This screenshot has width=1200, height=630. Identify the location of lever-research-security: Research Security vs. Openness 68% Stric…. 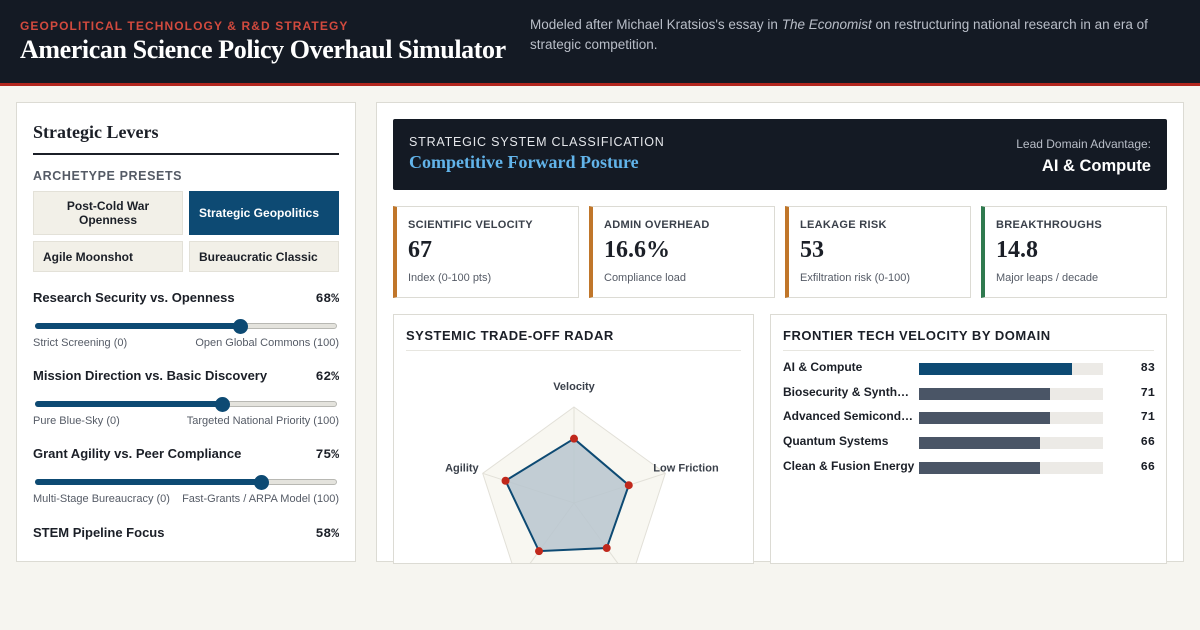
(186, 323).